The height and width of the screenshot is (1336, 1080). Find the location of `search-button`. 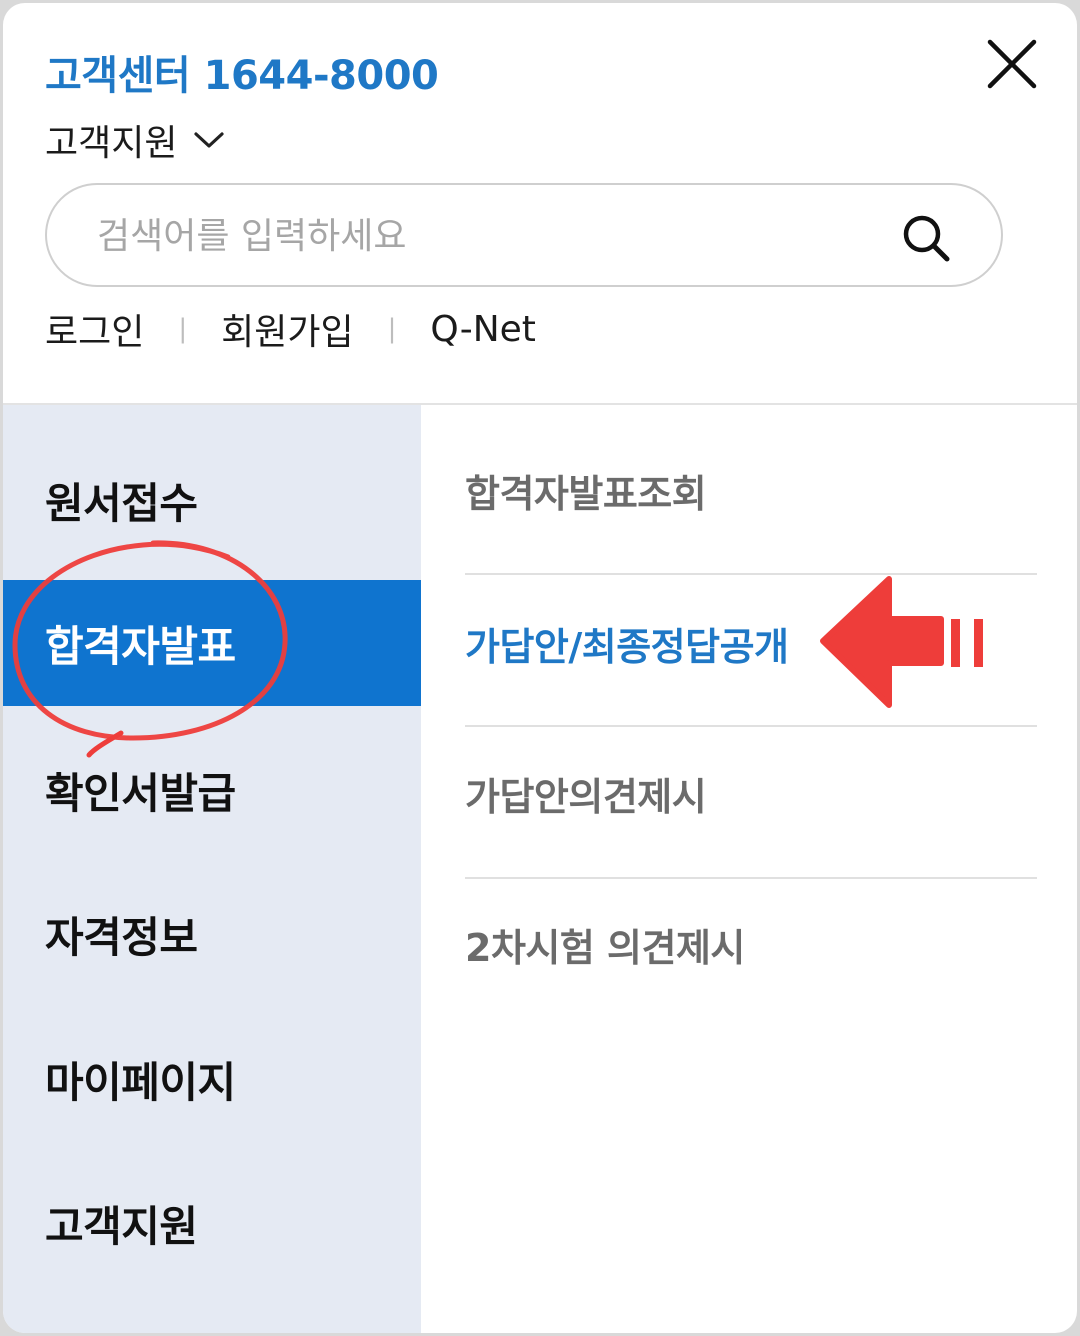

search-button is located at coordinates (926, 238).